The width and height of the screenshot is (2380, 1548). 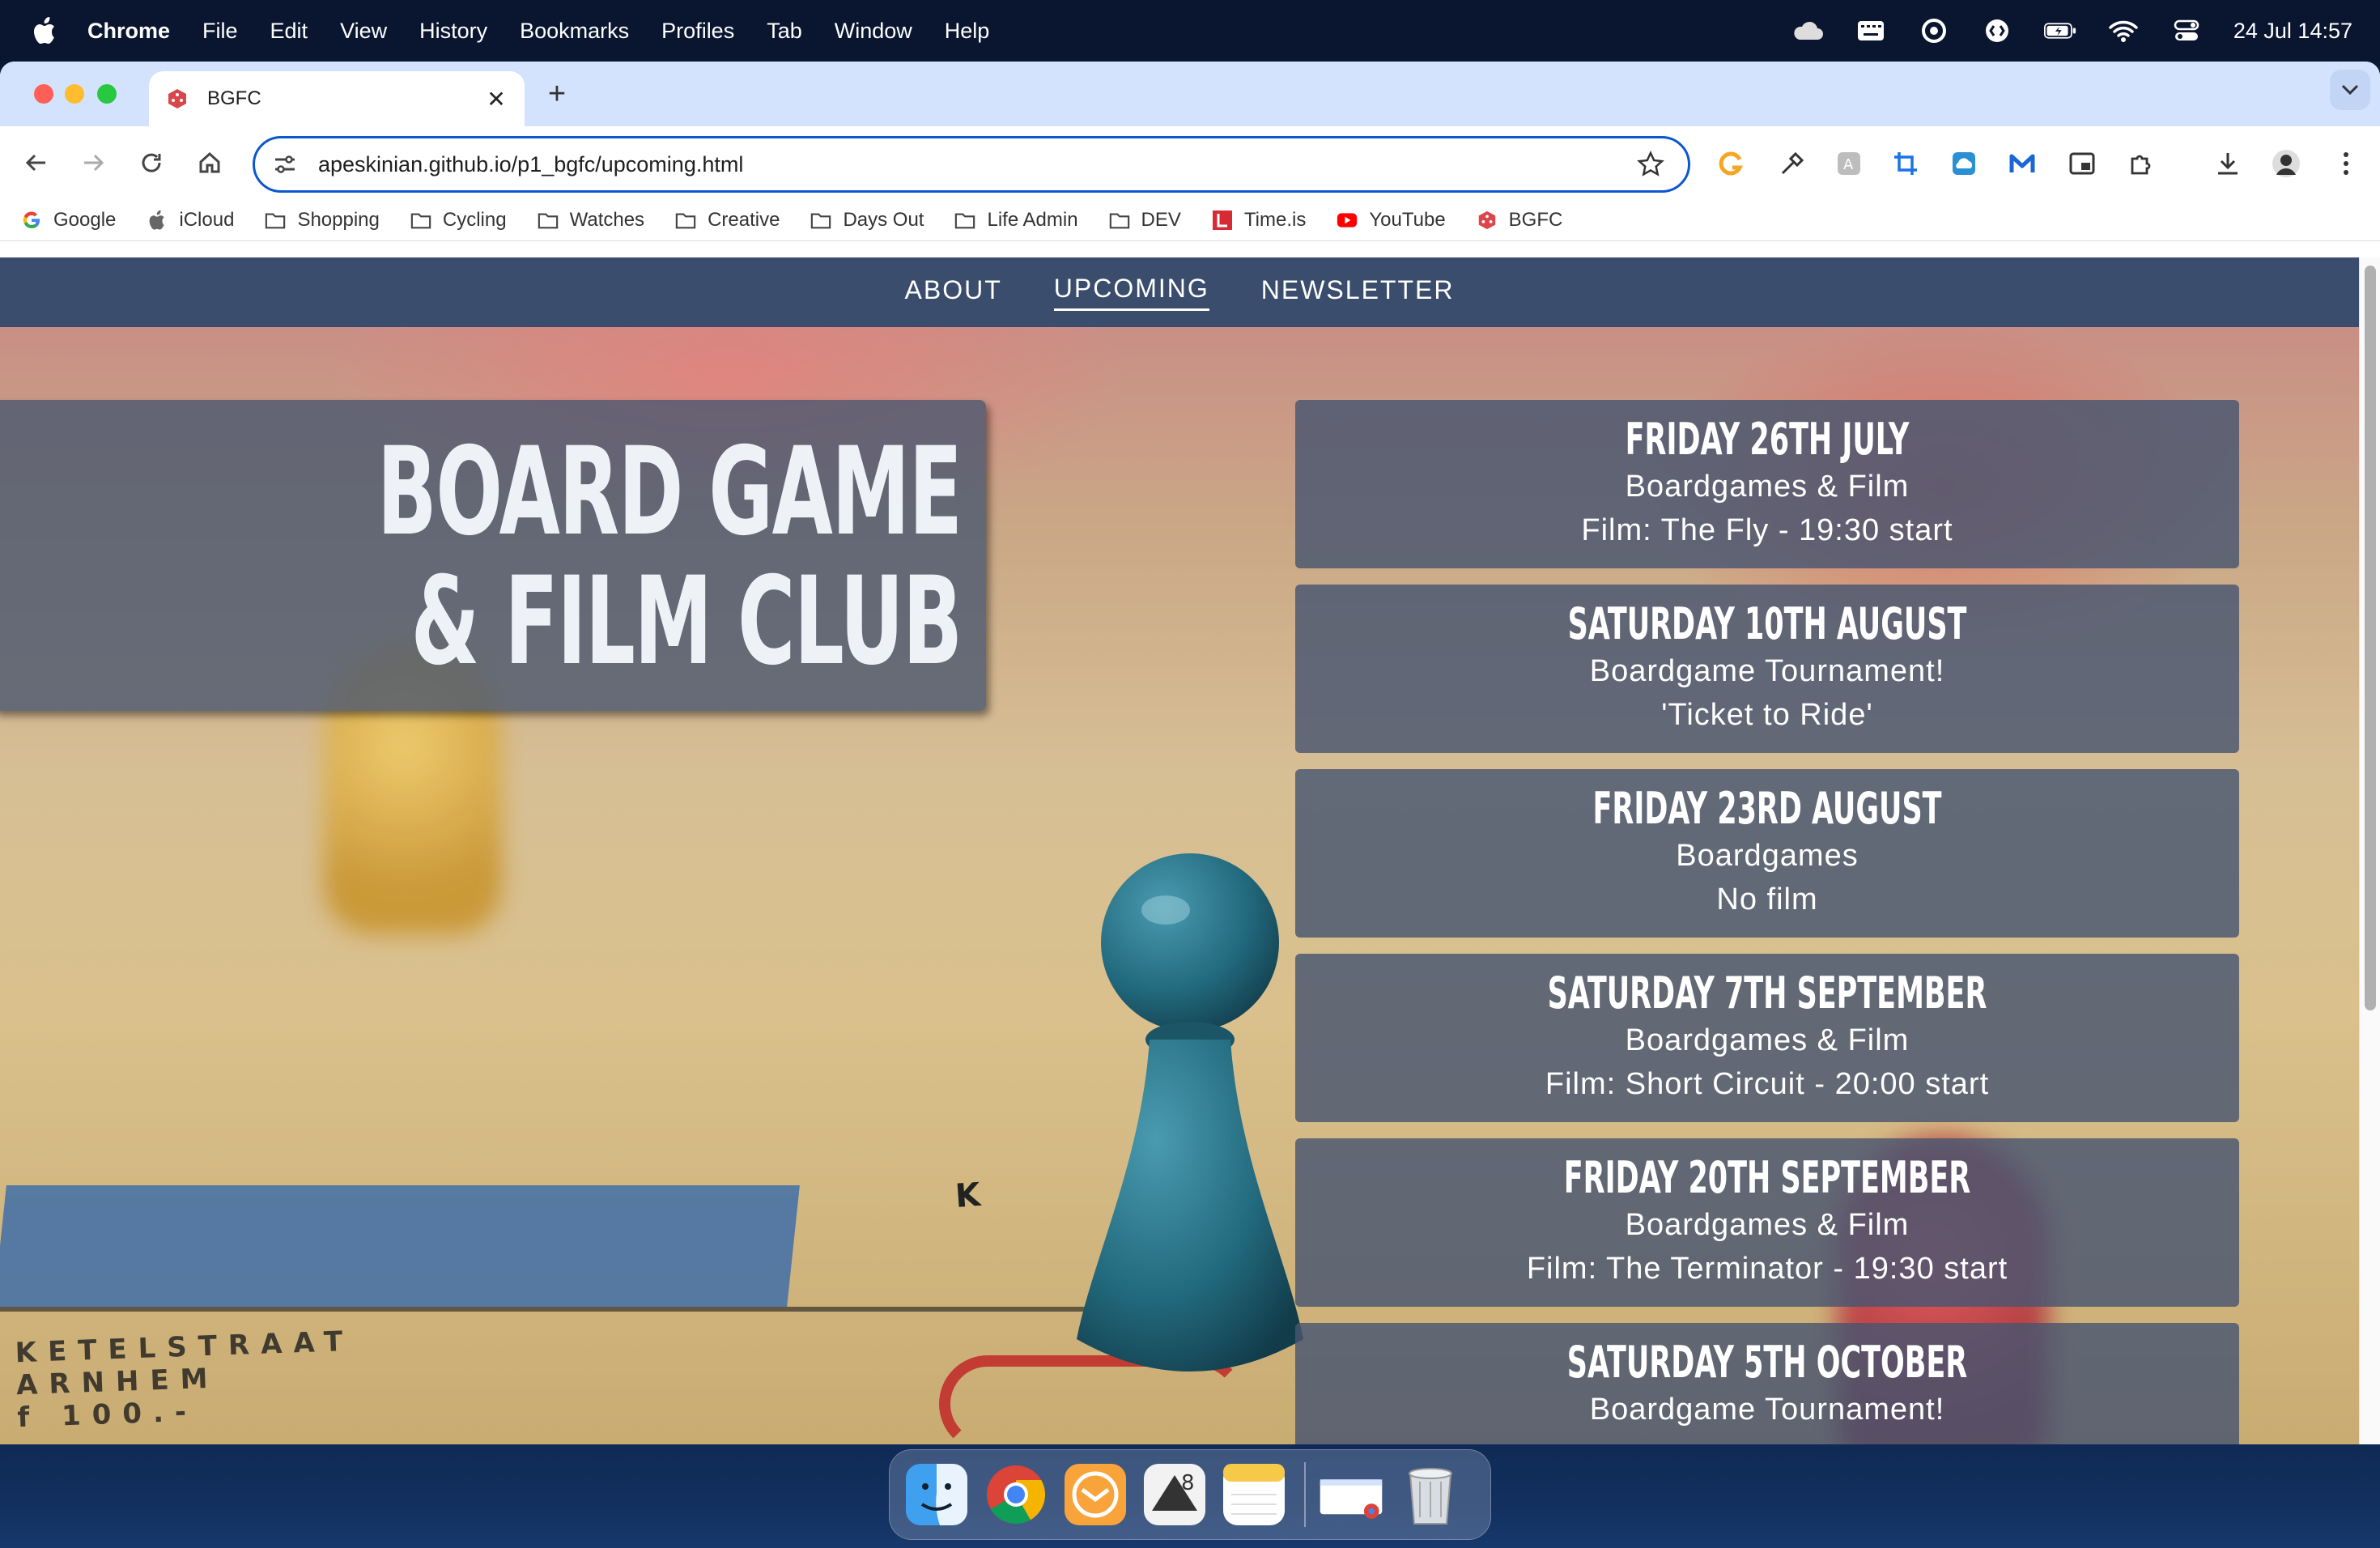 What do you see at coordinates (937, 1495) in the screenshot?
I see `dock-finder-icon` at bounding box center [937, 1495].